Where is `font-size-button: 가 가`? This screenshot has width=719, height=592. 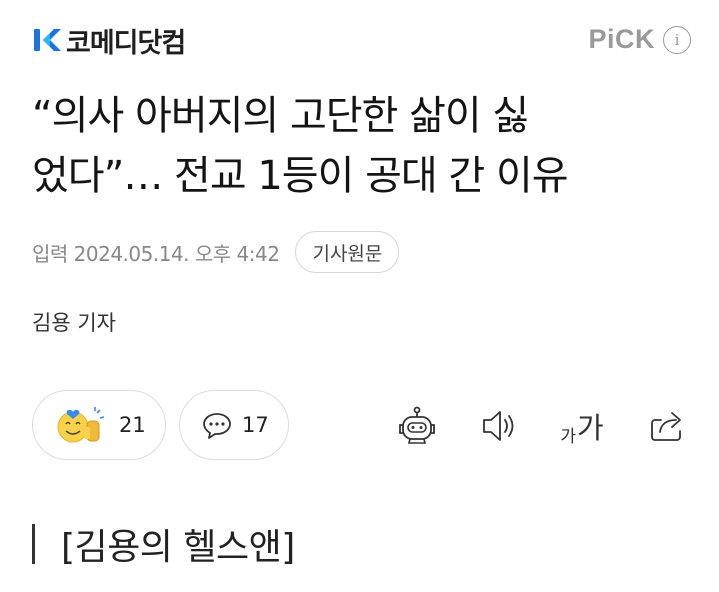
font-size-button: 가 가 is located at coordinates (582, 426).